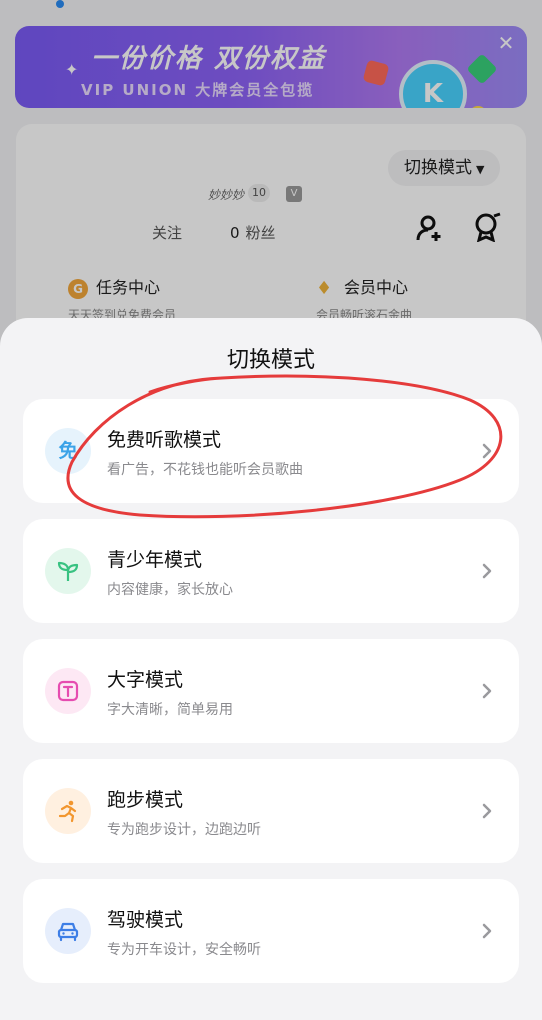 The height and width of the screenshot is (1020, 542). What do you see at coordinates (271, 451) in the screenshot?
I see `mode-item-free: 免 免费听歌模式 看广告，不花钱也能听会员歌曲` at bounding box center [271, 451].